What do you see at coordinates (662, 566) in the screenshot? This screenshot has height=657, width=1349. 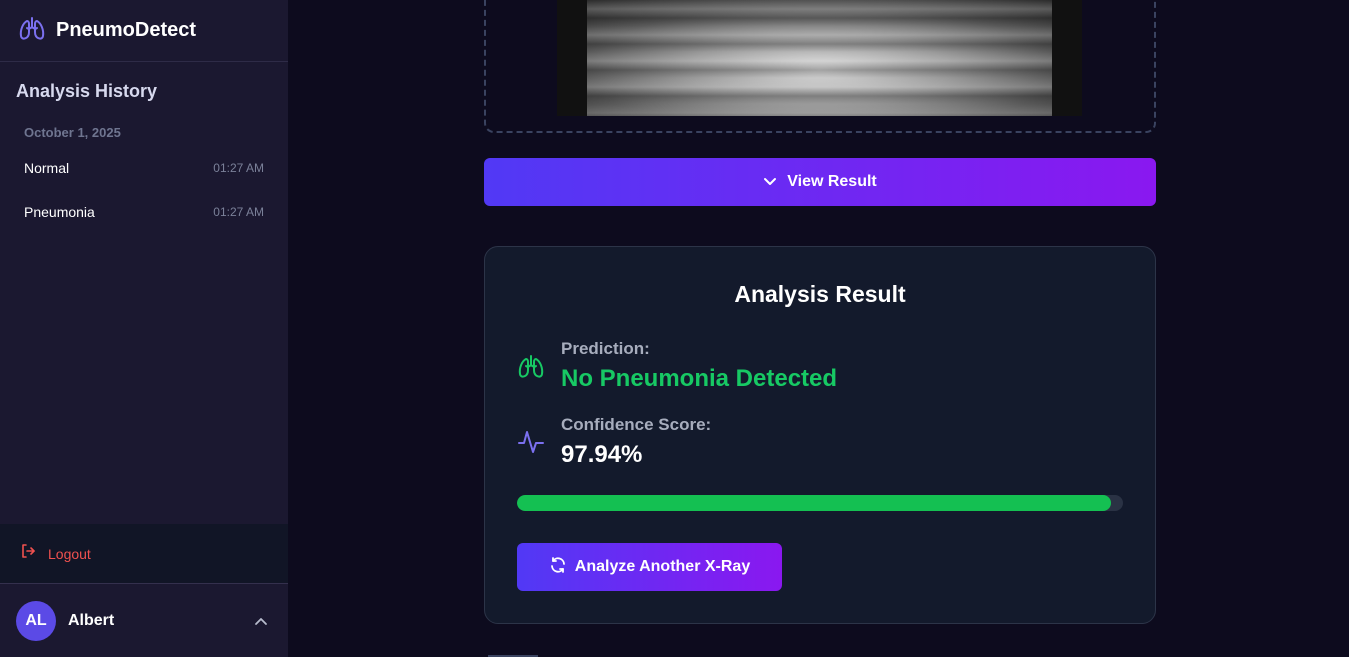 I see `analyze-another-label: Analyze Another X-Ray` at bounding box center [662, 566].